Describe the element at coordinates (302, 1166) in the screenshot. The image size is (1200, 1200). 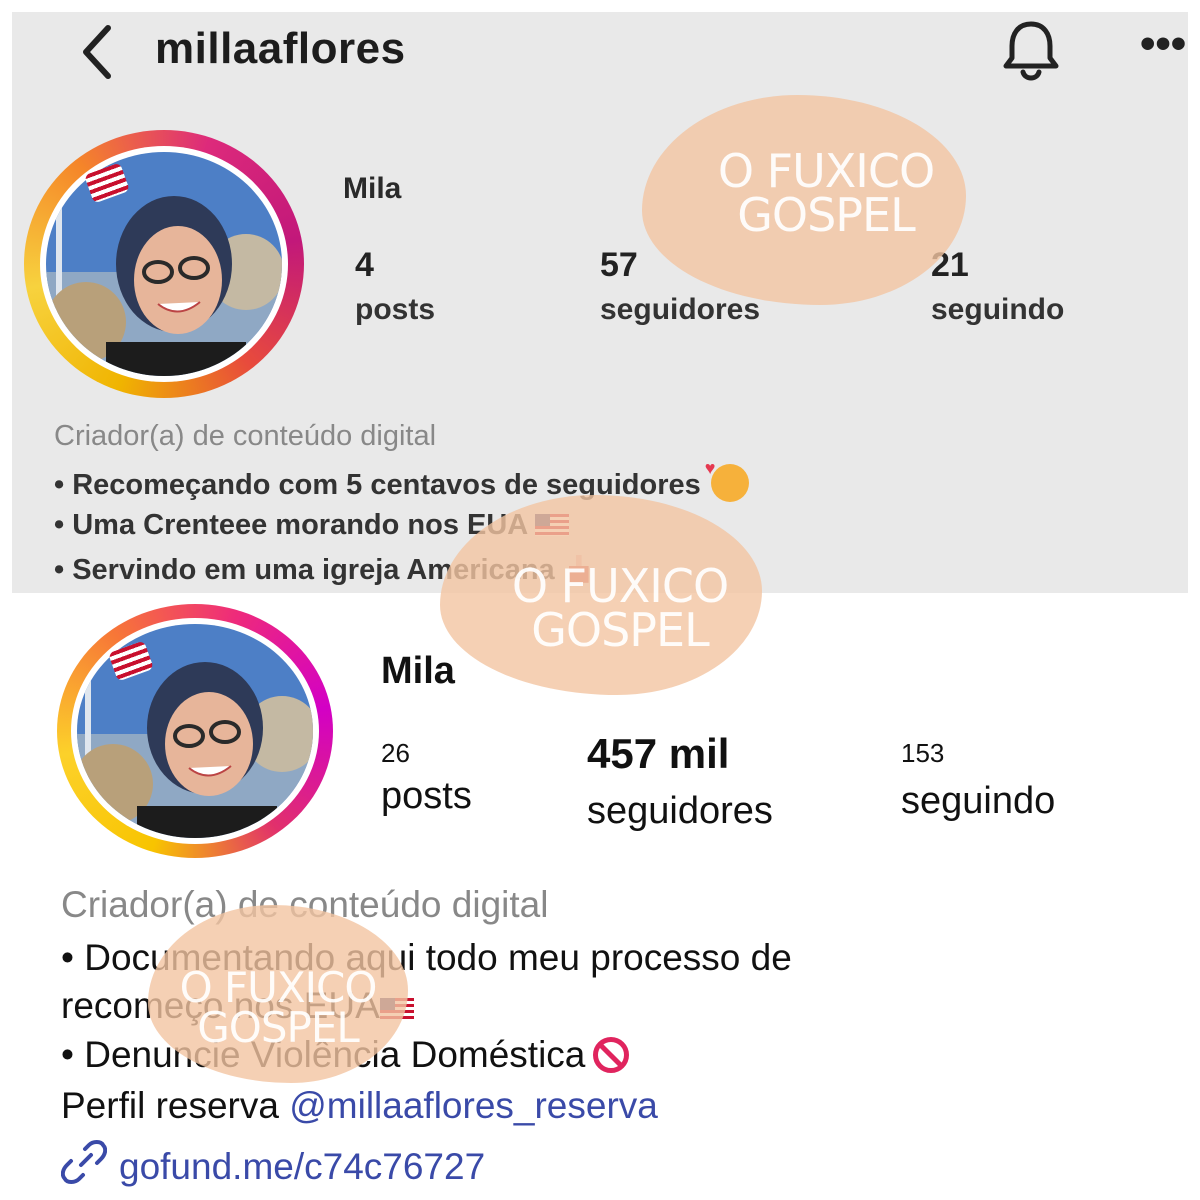
I see `gofundme-link-text: gofund.me/c74c76727` at that location.